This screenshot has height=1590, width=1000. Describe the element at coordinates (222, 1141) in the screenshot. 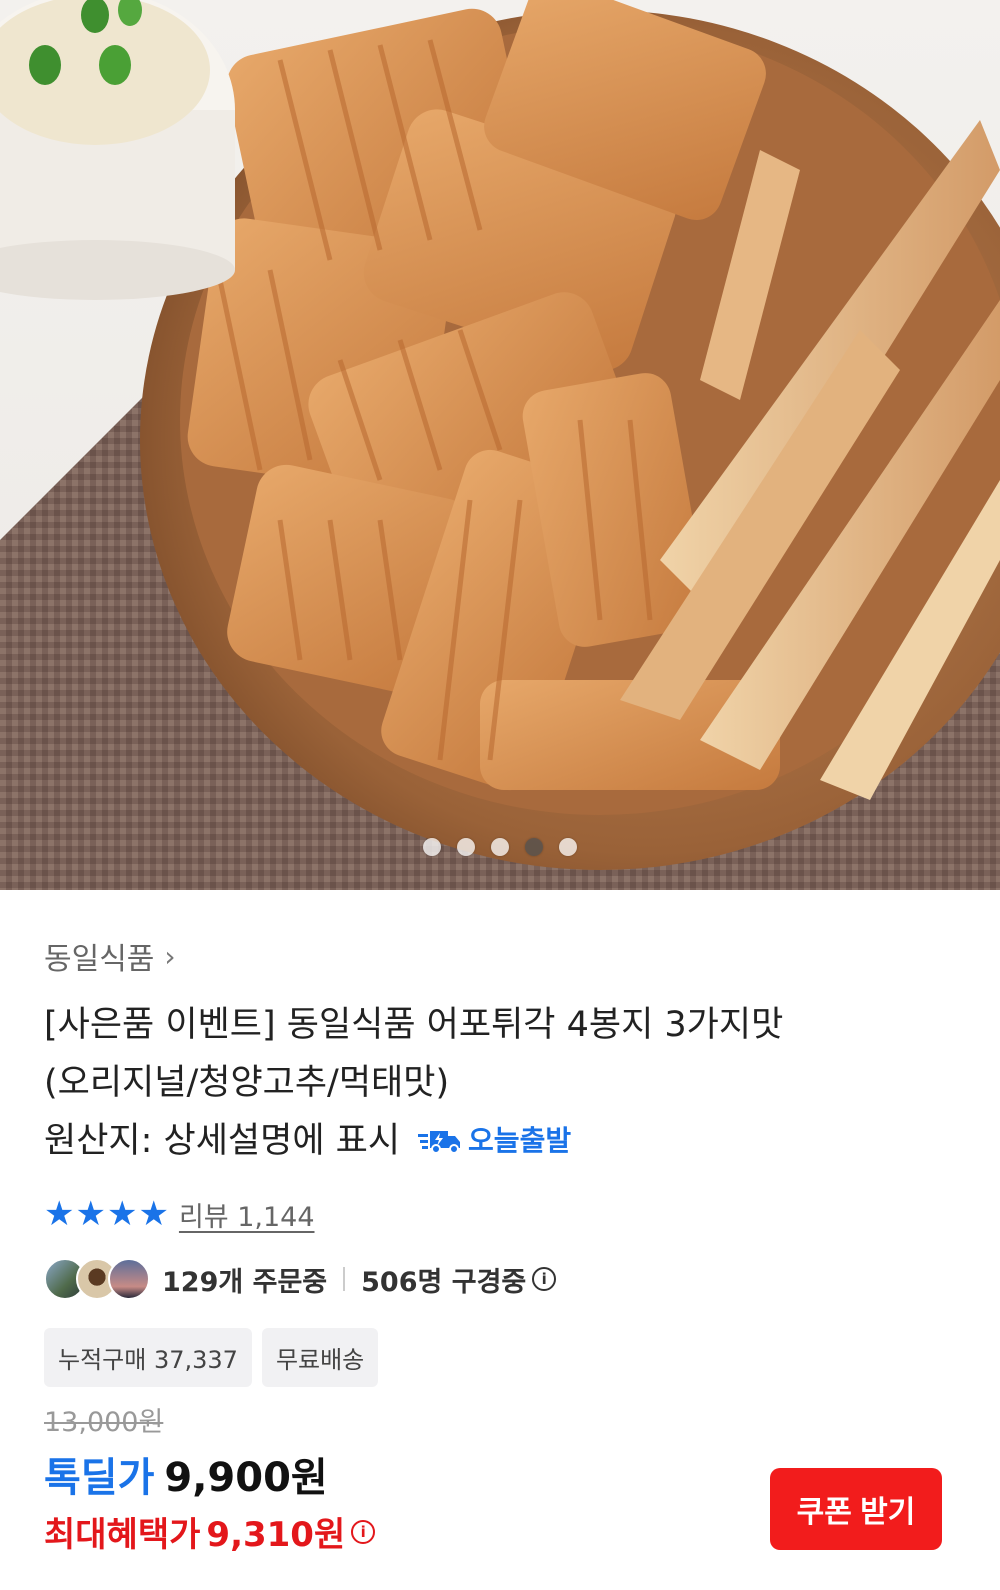

I see `origin-text: 원산지: 상세설명에 표시` at that location.